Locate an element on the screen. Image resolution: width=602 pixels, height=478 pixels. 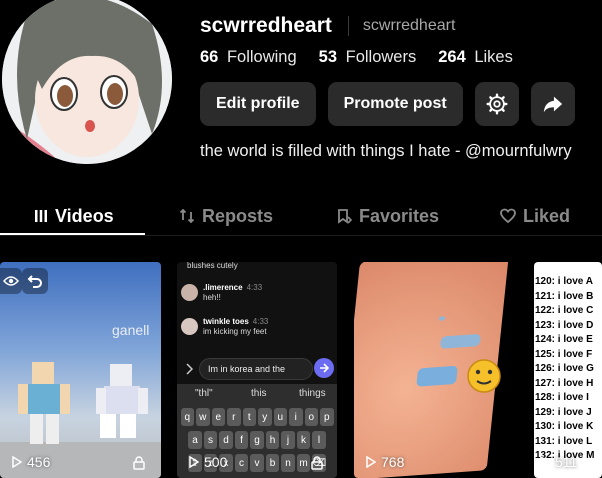
promote-post-button: Promote post is located at coordinates (395, 104).